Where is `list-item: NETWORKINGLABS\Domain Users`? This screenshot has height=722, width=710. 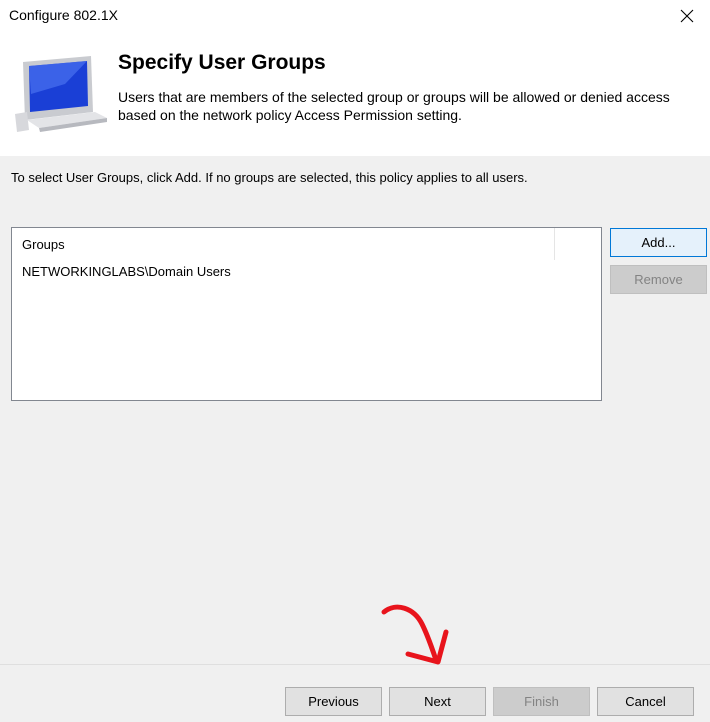 list-item: NETWORKINGLABS\Domain Users is located at coordinates (126, 271).